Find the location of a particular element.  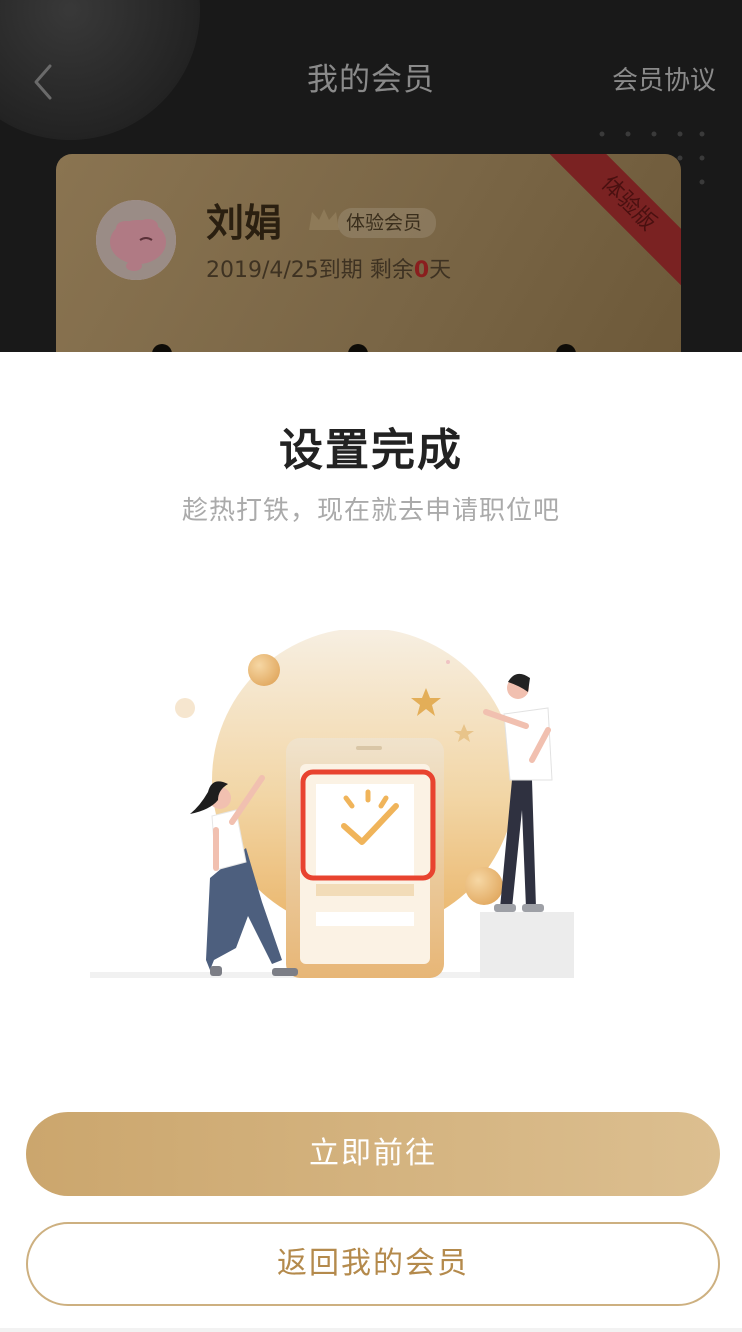

crown-icon is located at coordinates (324, 220).